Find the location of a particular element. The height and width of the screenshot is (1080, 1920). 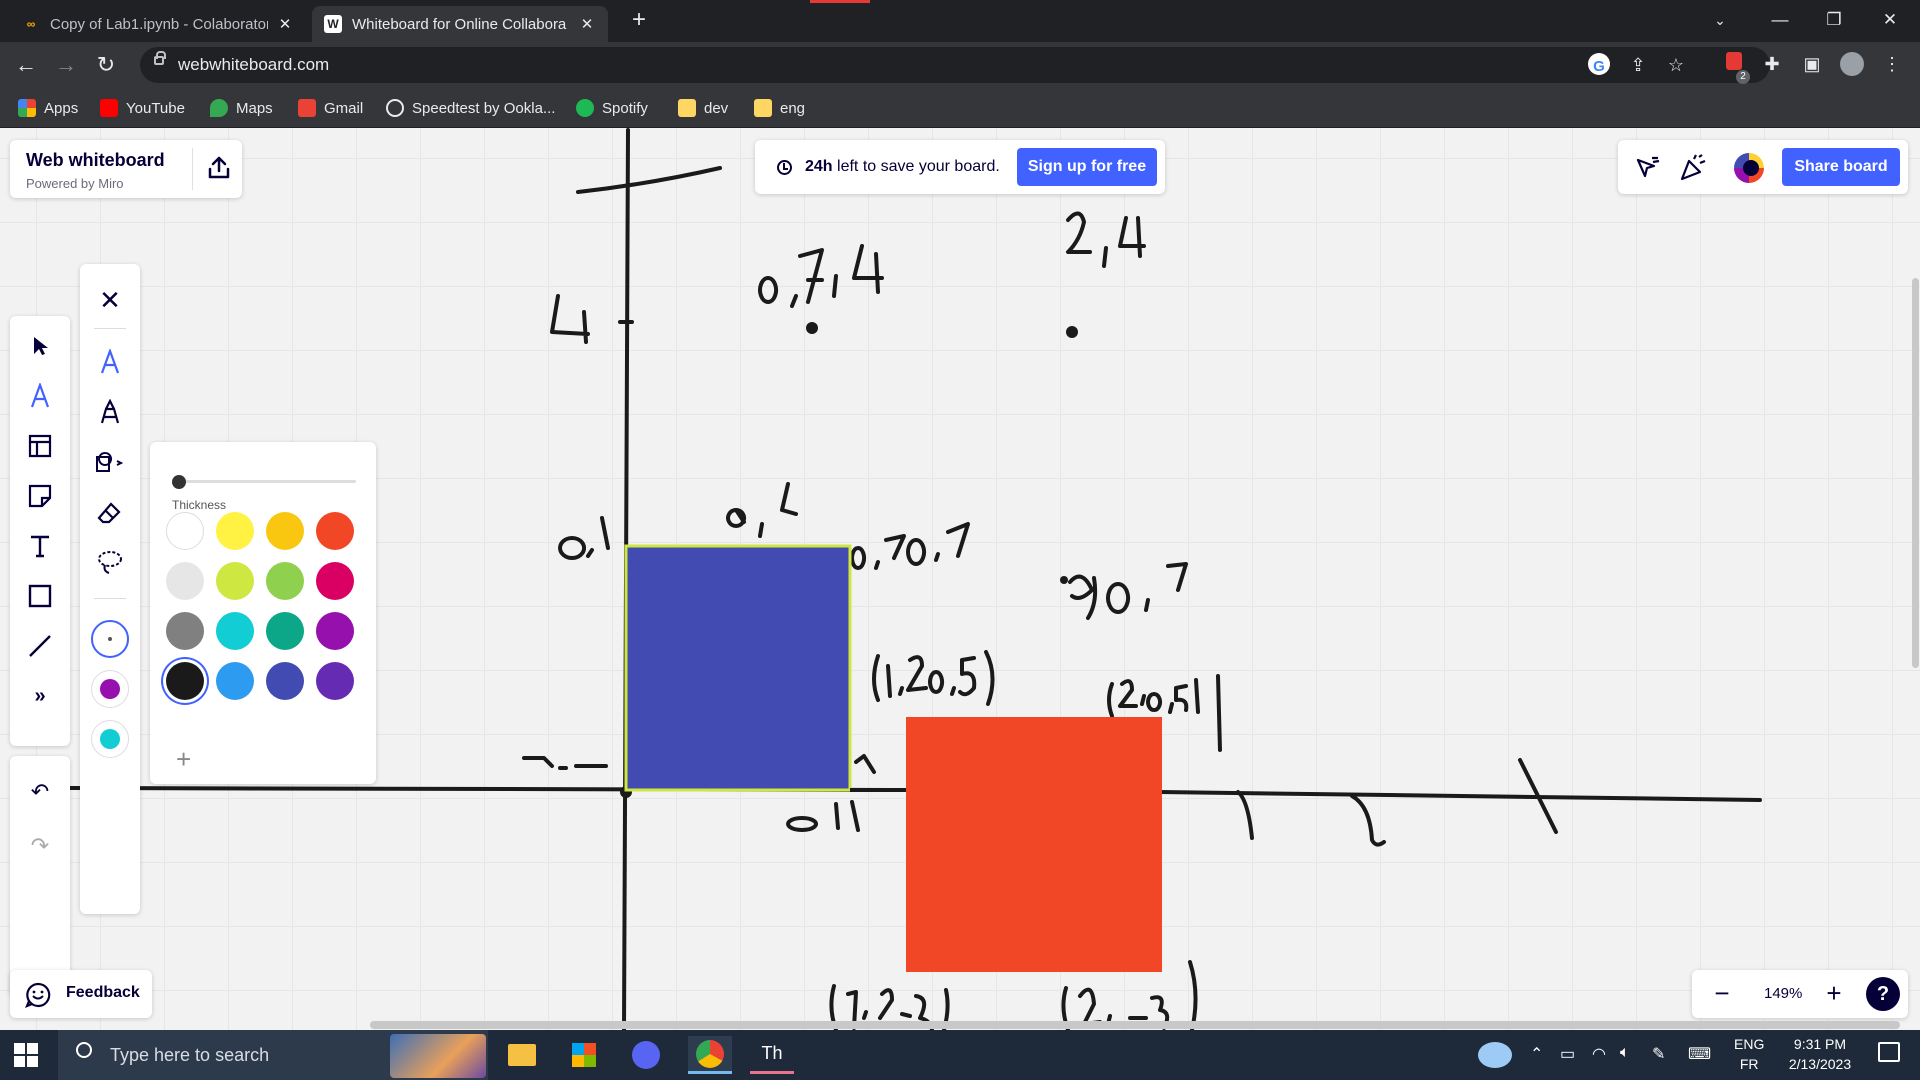

side-panel-icon: ▣ is located at coordinates (1812, 64).